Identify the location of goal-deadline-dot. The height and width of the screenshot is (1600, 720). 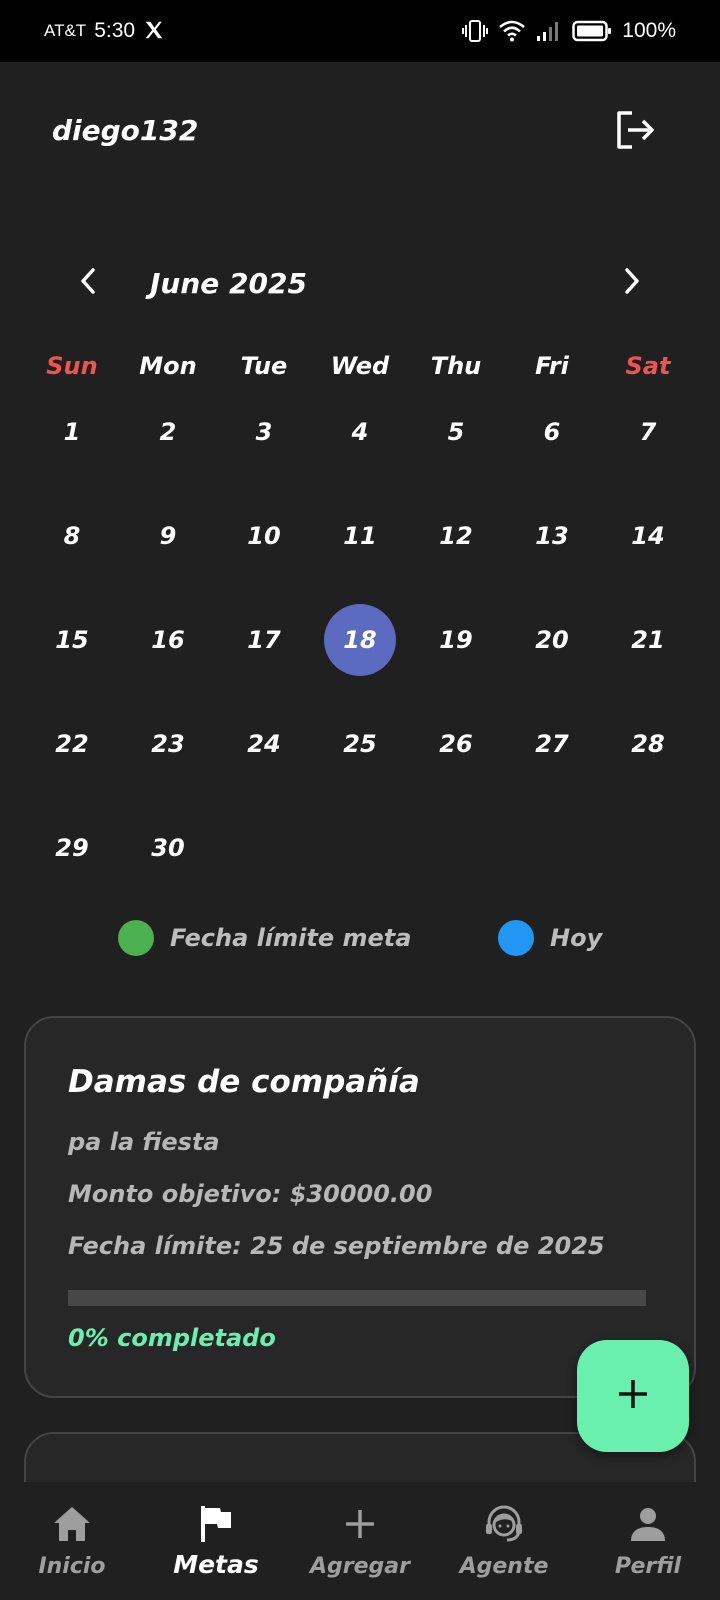
(136, 938).